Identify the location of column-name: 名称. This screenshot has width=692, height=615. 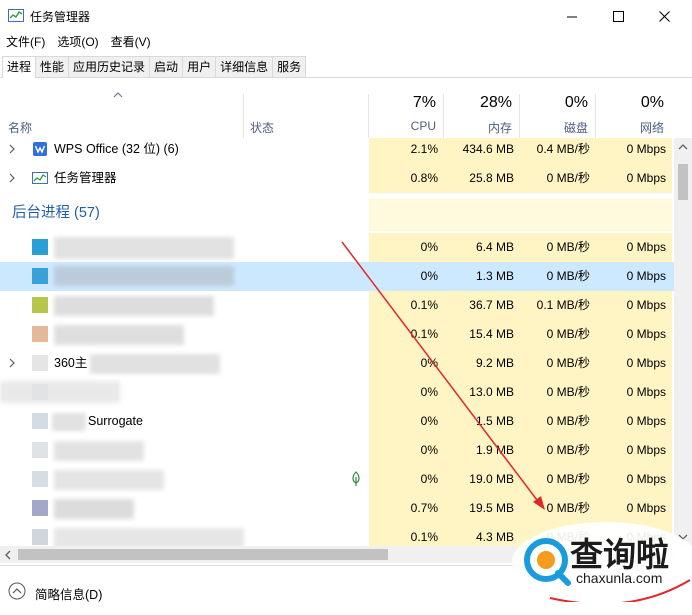
(20, 127).